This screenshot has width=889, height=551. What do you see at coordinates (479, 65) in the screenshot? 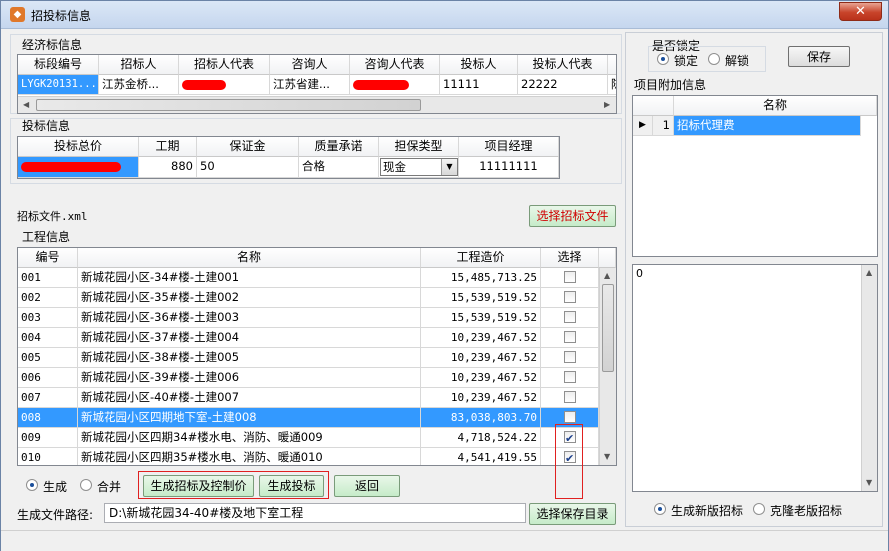
I see `econ-header-bidder: 投标人` at bounding box center [479, 65].